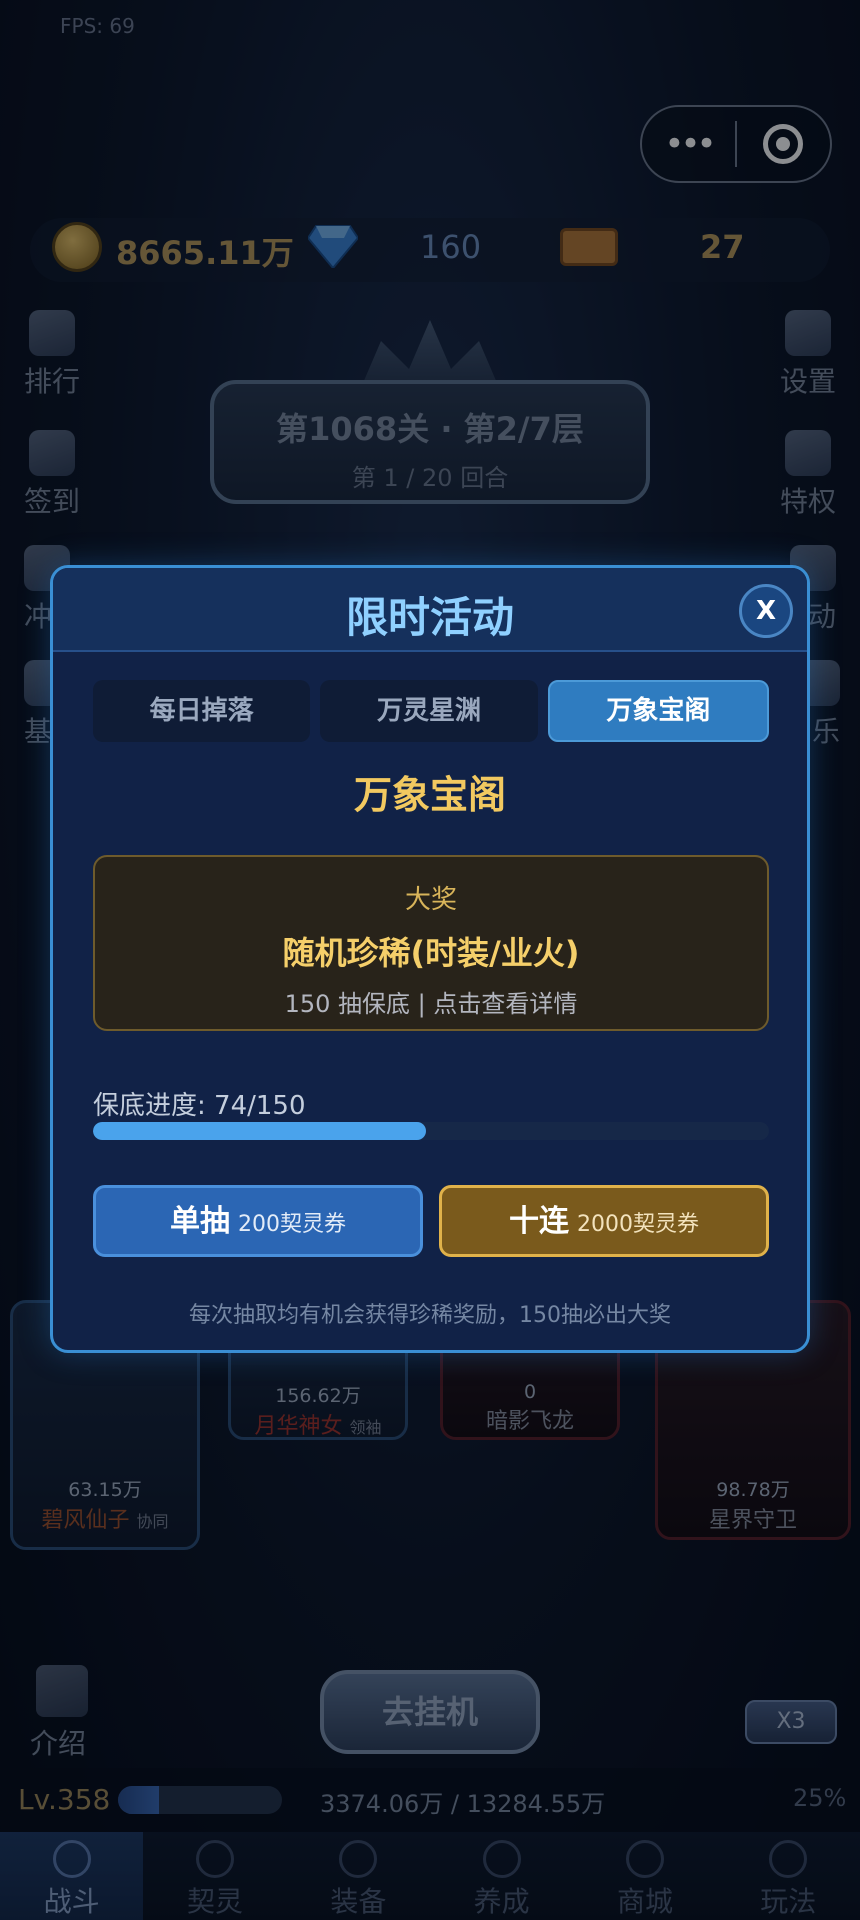 This screenshot has width=860, height=1920. I want to click on modal-title: 限时活动, so click(429, 617).